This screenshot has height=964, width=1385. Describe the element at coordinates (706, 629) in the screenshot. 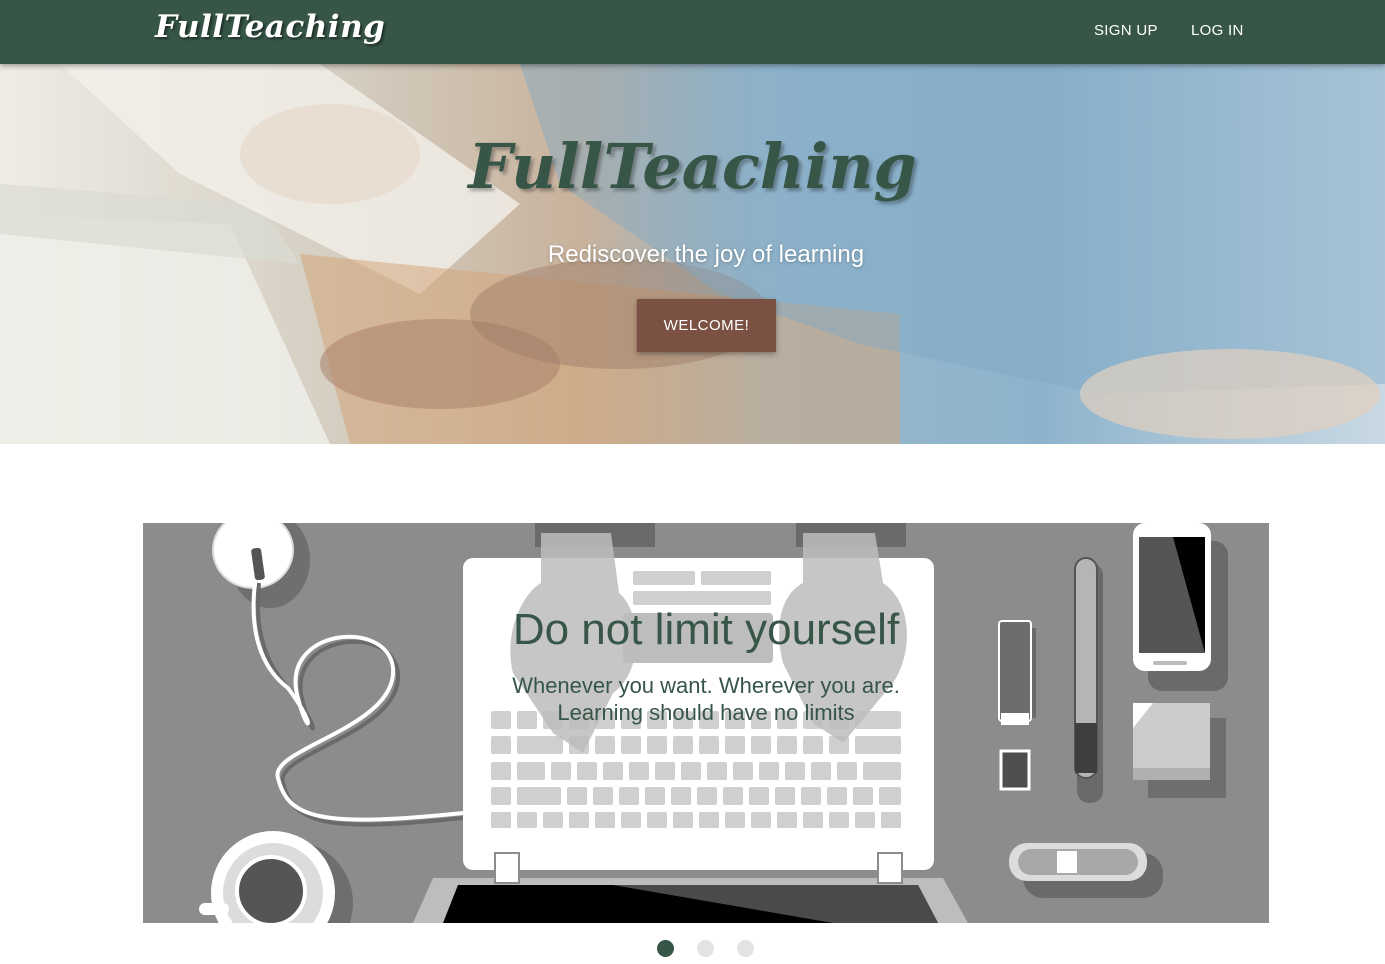

I see `slide-title: Do not limit yourself` at that location.